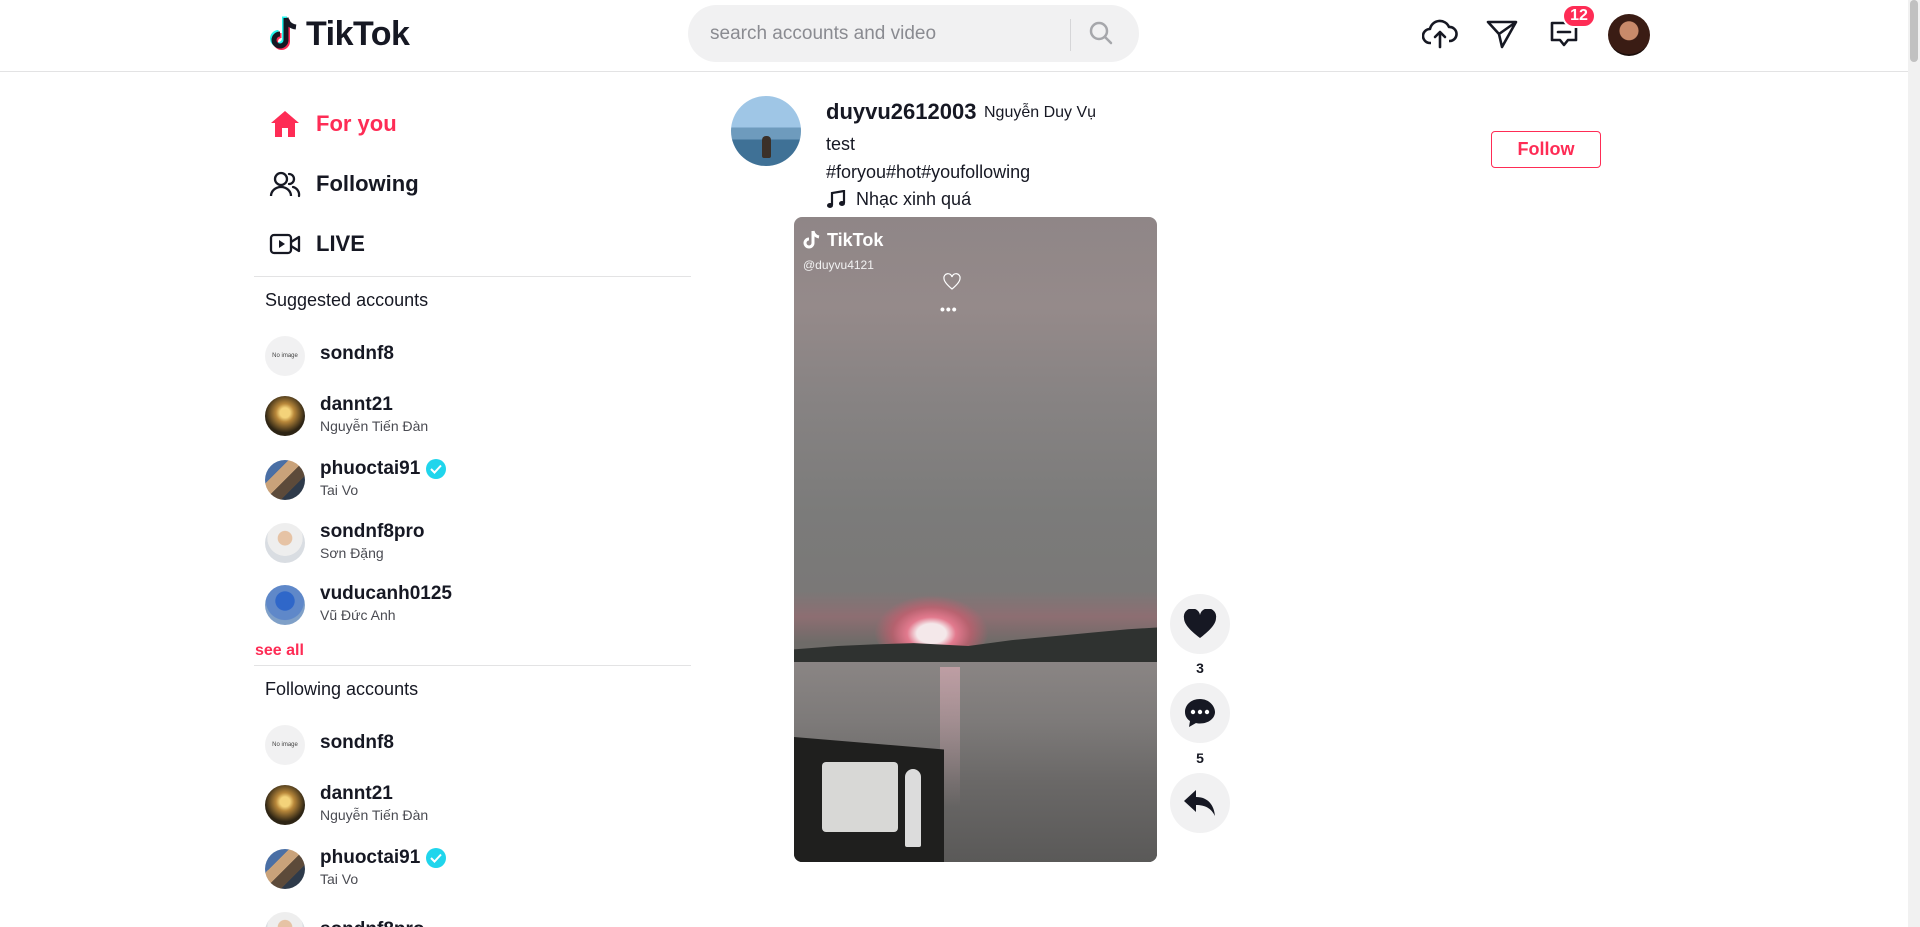  Describe the element at coordinates (766, 131) in the screenshot. I see `post-author-avatar` at that location.